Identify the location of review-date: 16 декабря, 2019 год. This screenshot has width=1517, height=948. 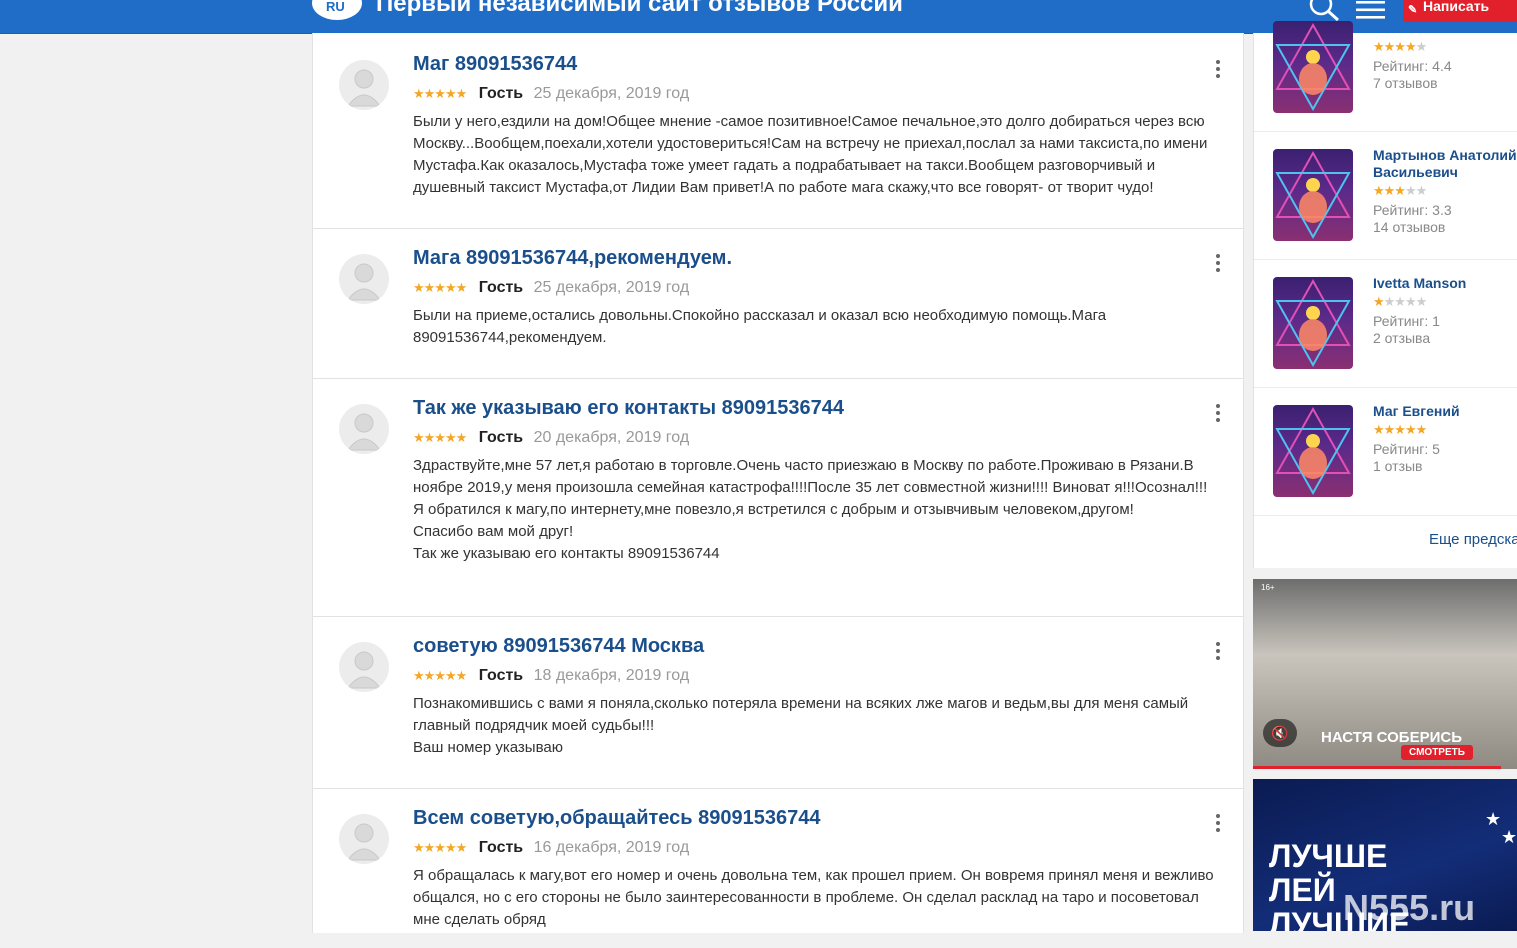
(611, 847).